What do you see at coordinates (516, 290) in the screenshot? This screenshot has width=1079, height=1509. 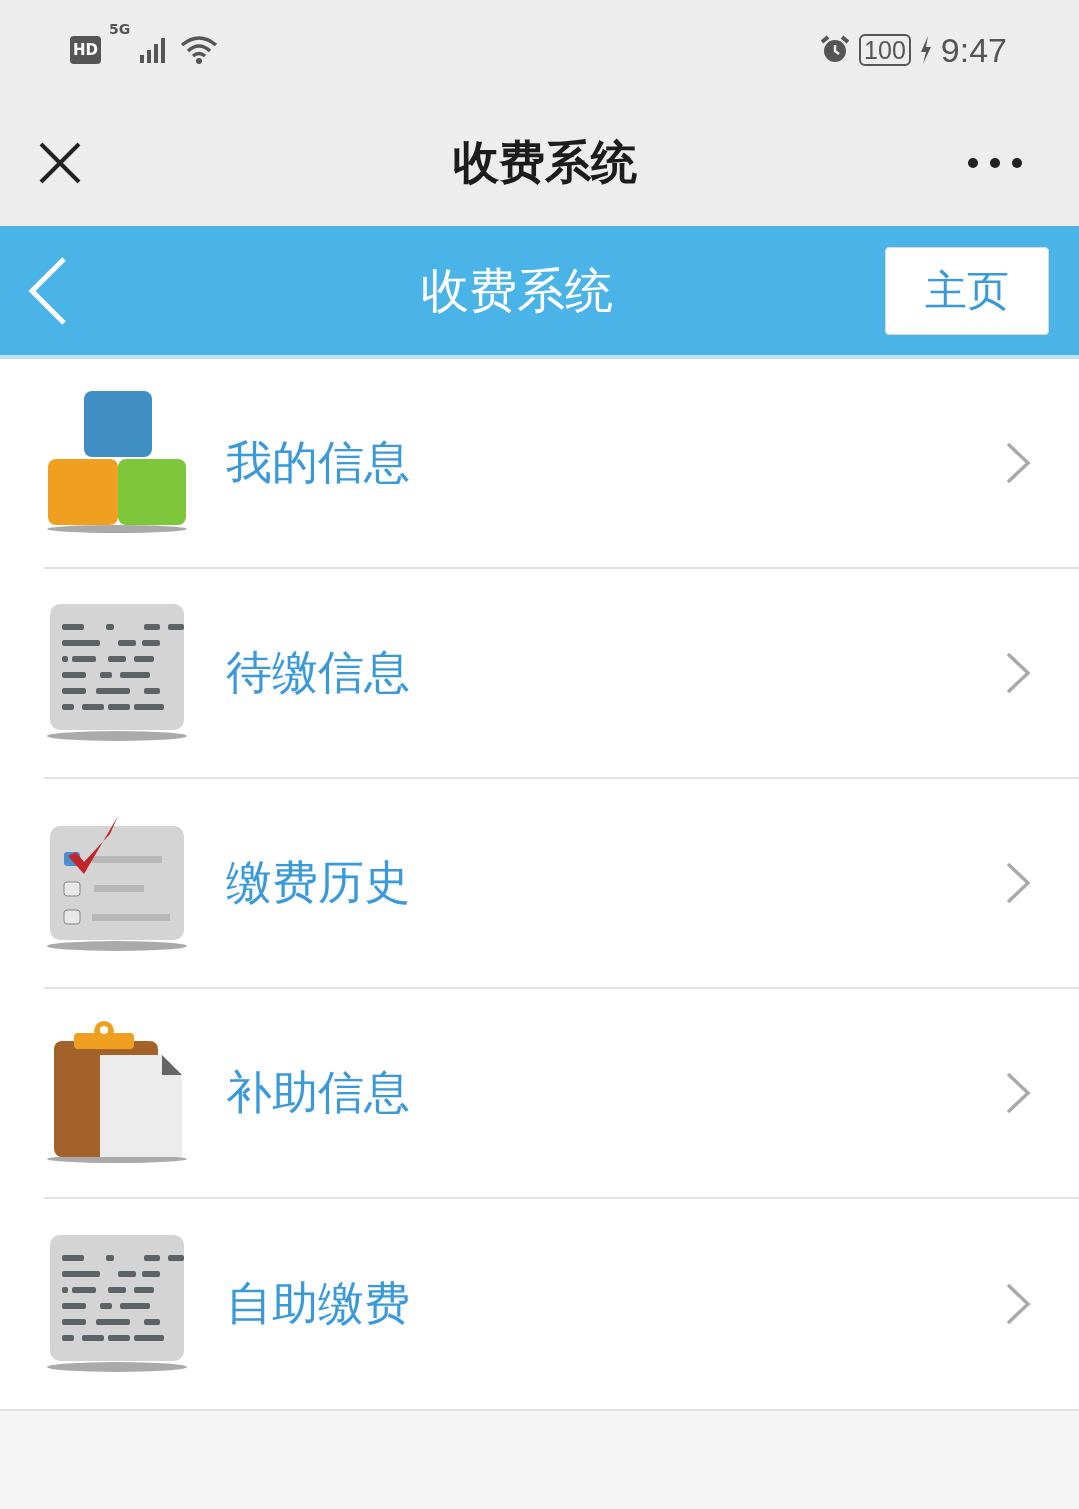 I see `page-title: 收费系统` at bounding box center [516, 290].